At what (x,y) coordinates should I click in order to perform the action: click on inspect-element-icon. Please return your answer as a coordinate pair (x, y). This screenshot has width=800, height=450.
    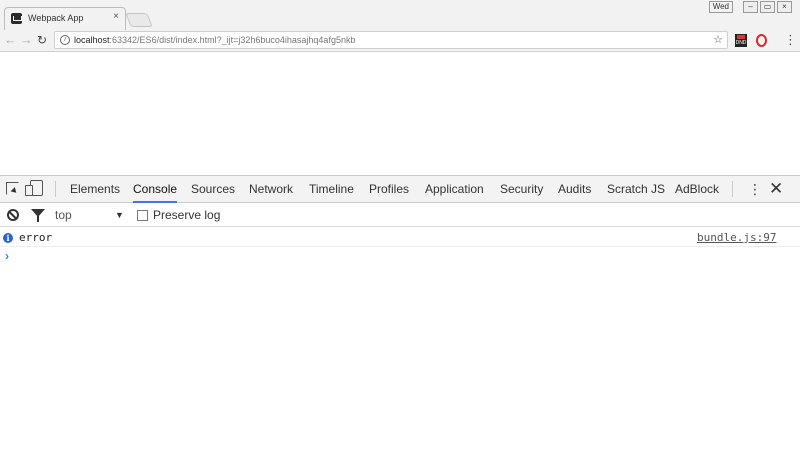
    Looking at the image, I should click on (12, 188).